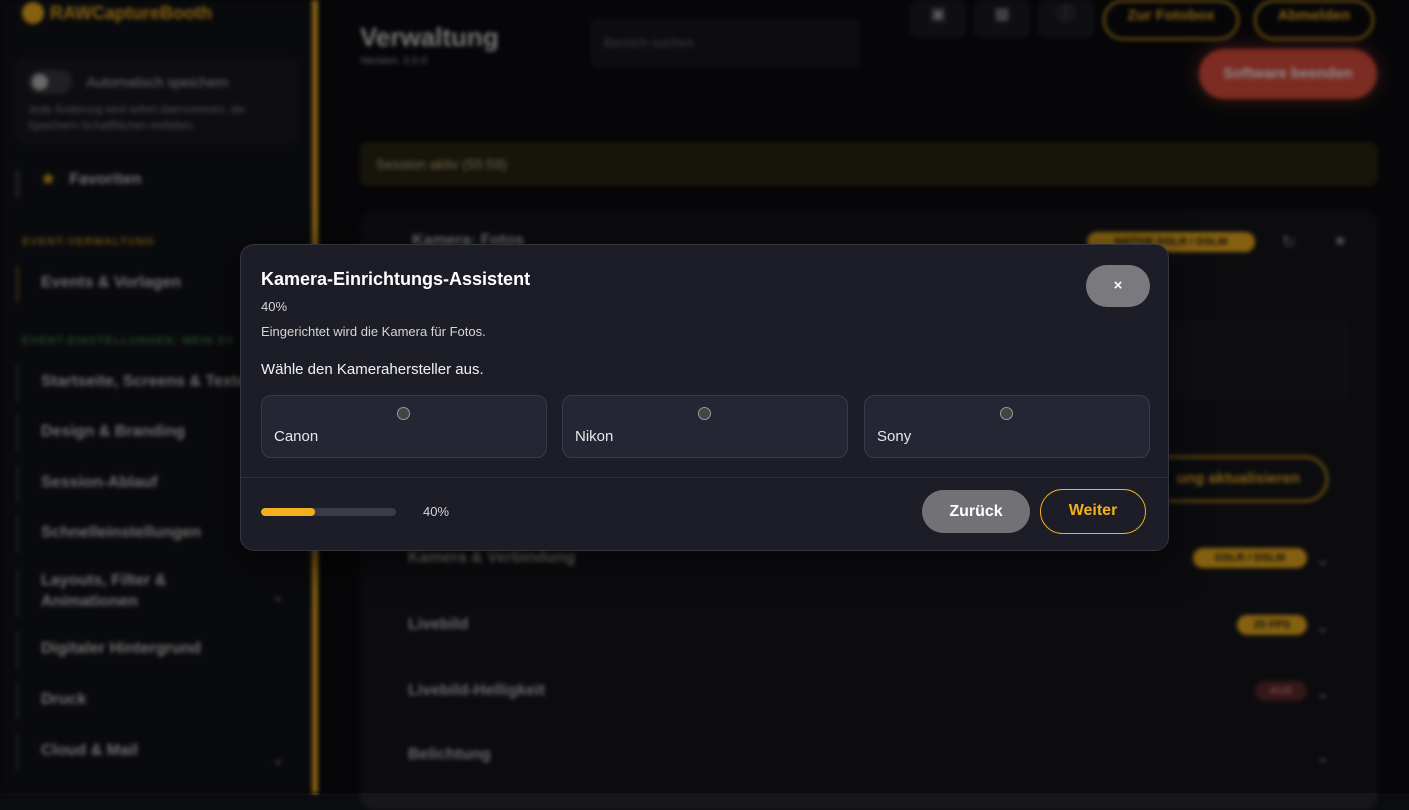  What do you see at coordinates (288, 512) in the screenshot?
I see `progress-bar-fill` at bounding box center [288, 512].